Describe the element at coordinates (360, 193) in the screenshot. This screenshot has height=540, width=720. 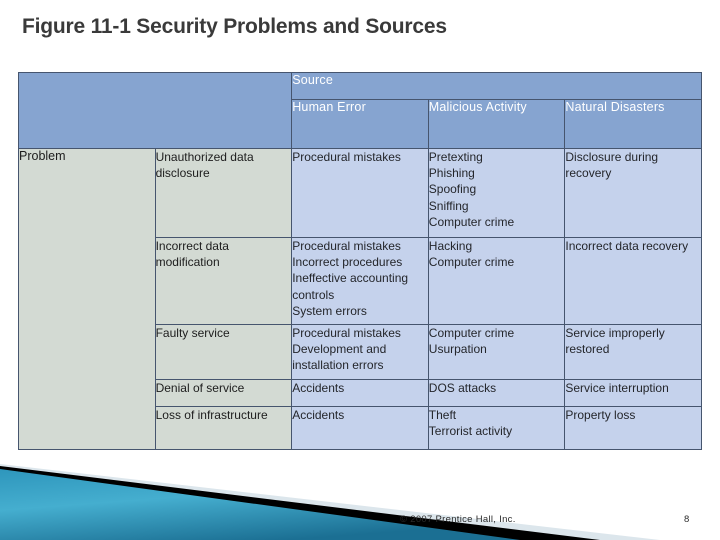
I see `cell-human-error: Procedural mistakes` at that location.